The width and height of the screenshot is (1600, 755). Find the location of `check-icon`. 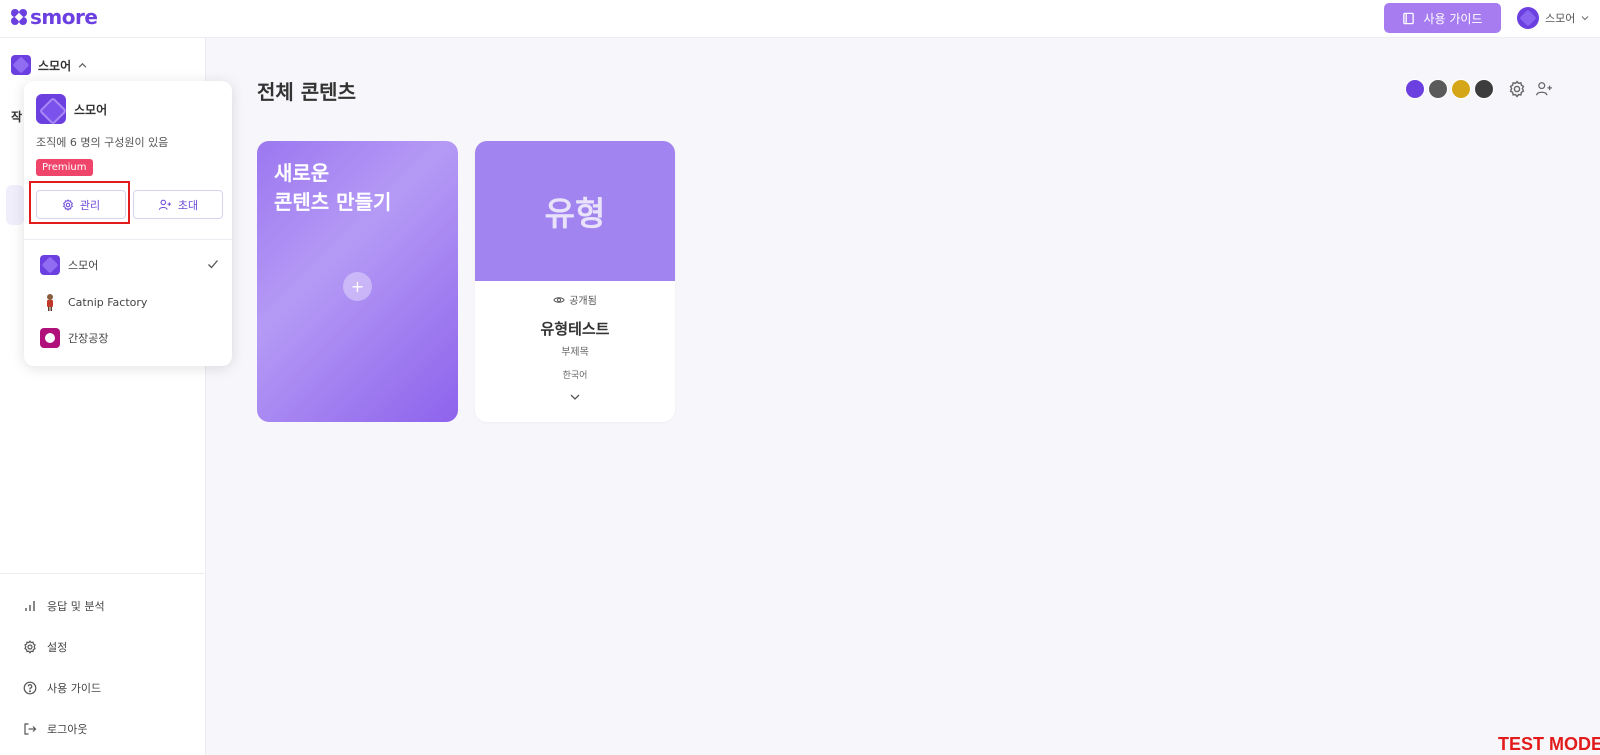

check-icon is located at coordinates (213, 264).